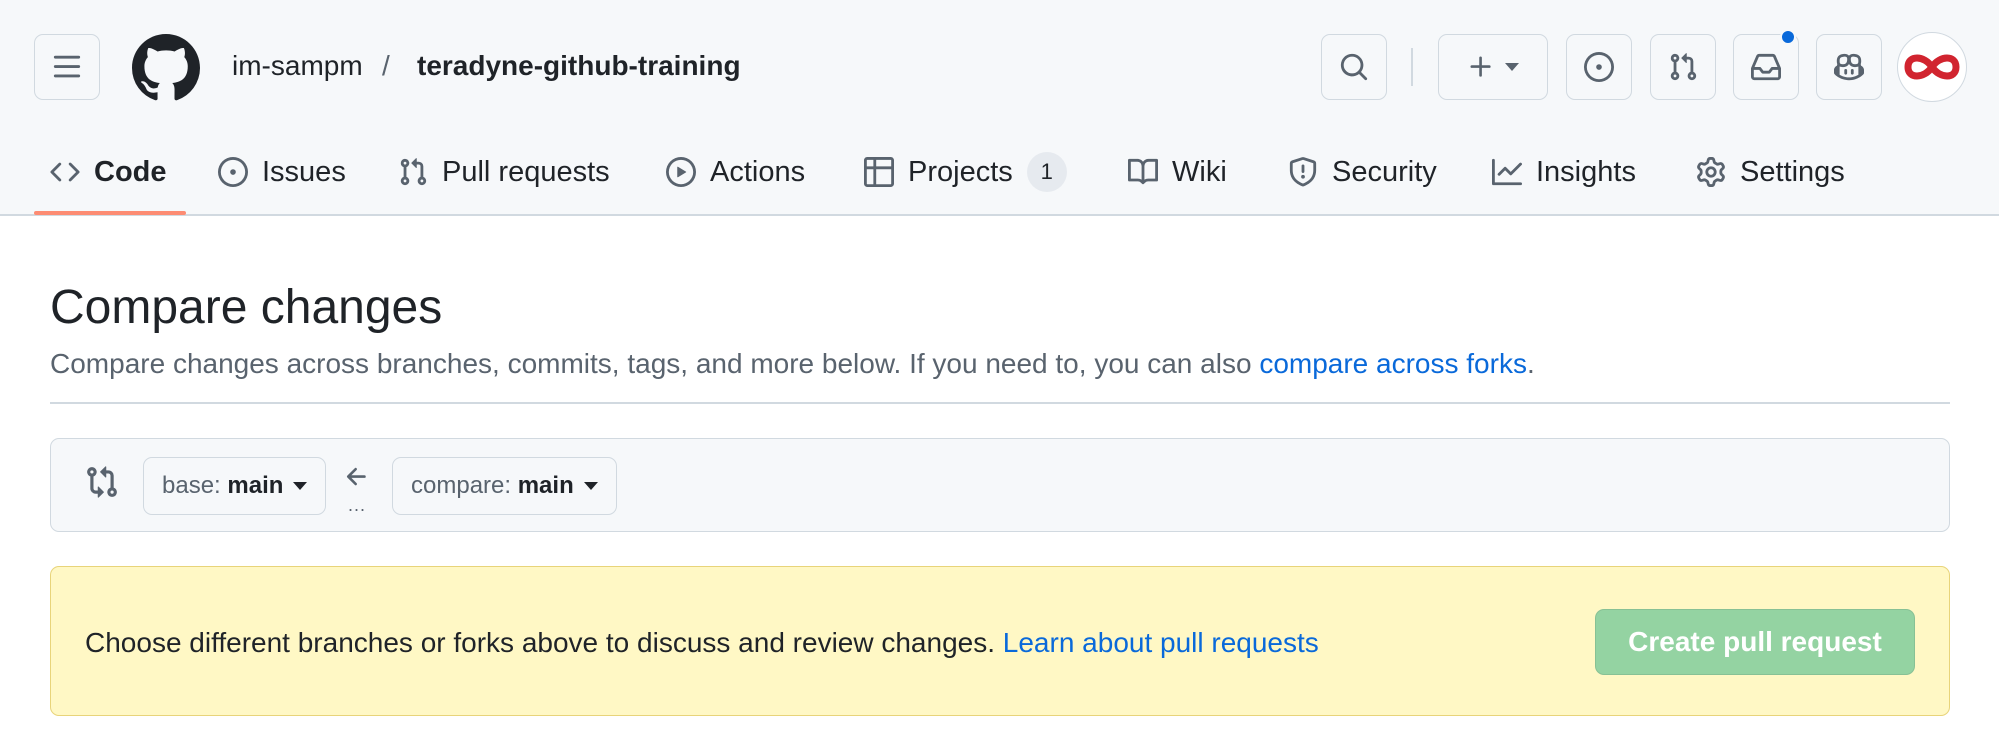 This screenshot has height=742, width=1999. I want to click on tab-wiki: Wiki, so click(1177, 172).